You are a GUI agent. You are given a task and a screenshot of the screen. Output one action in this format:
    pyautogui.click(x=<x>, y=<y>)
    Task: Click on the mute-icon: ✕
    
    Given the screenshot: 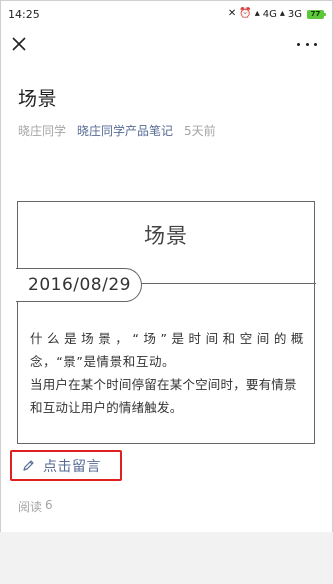 What is the action you would take?
    pyautogui.click(x=232, y=13)
    